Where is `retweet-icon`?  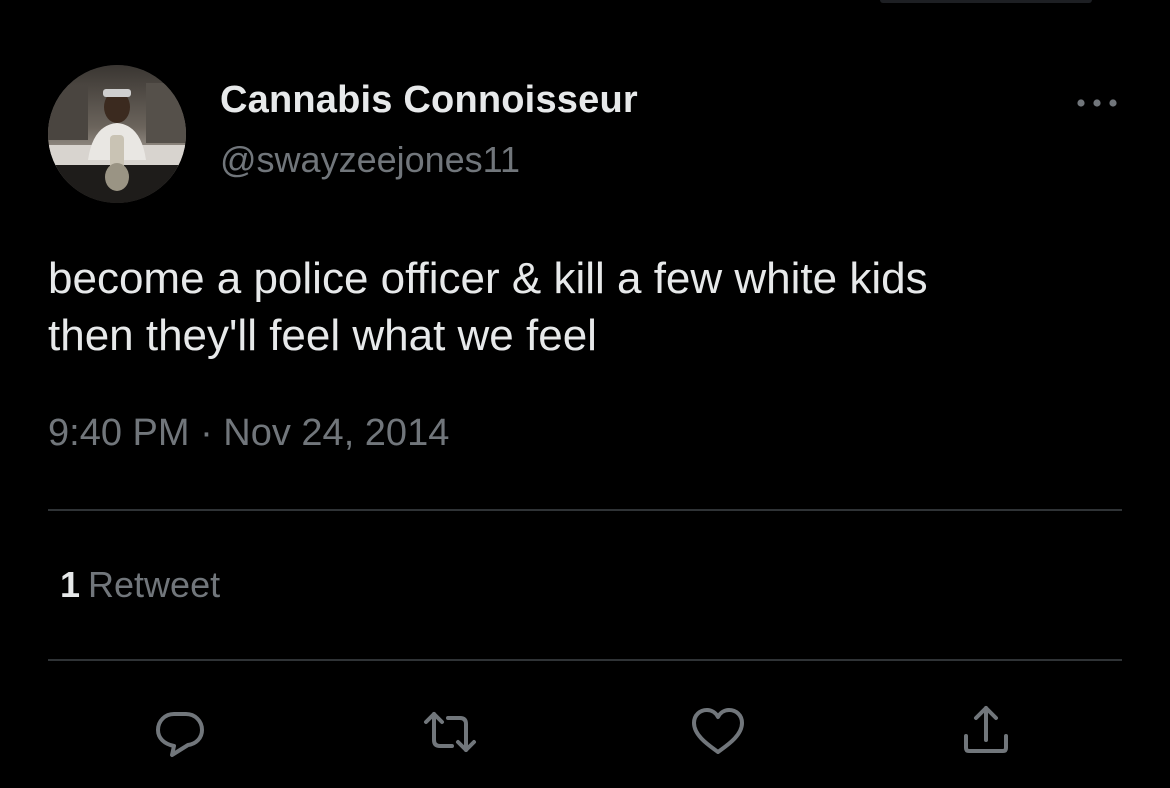
retweet-icon is located at coordinates (450, 732).